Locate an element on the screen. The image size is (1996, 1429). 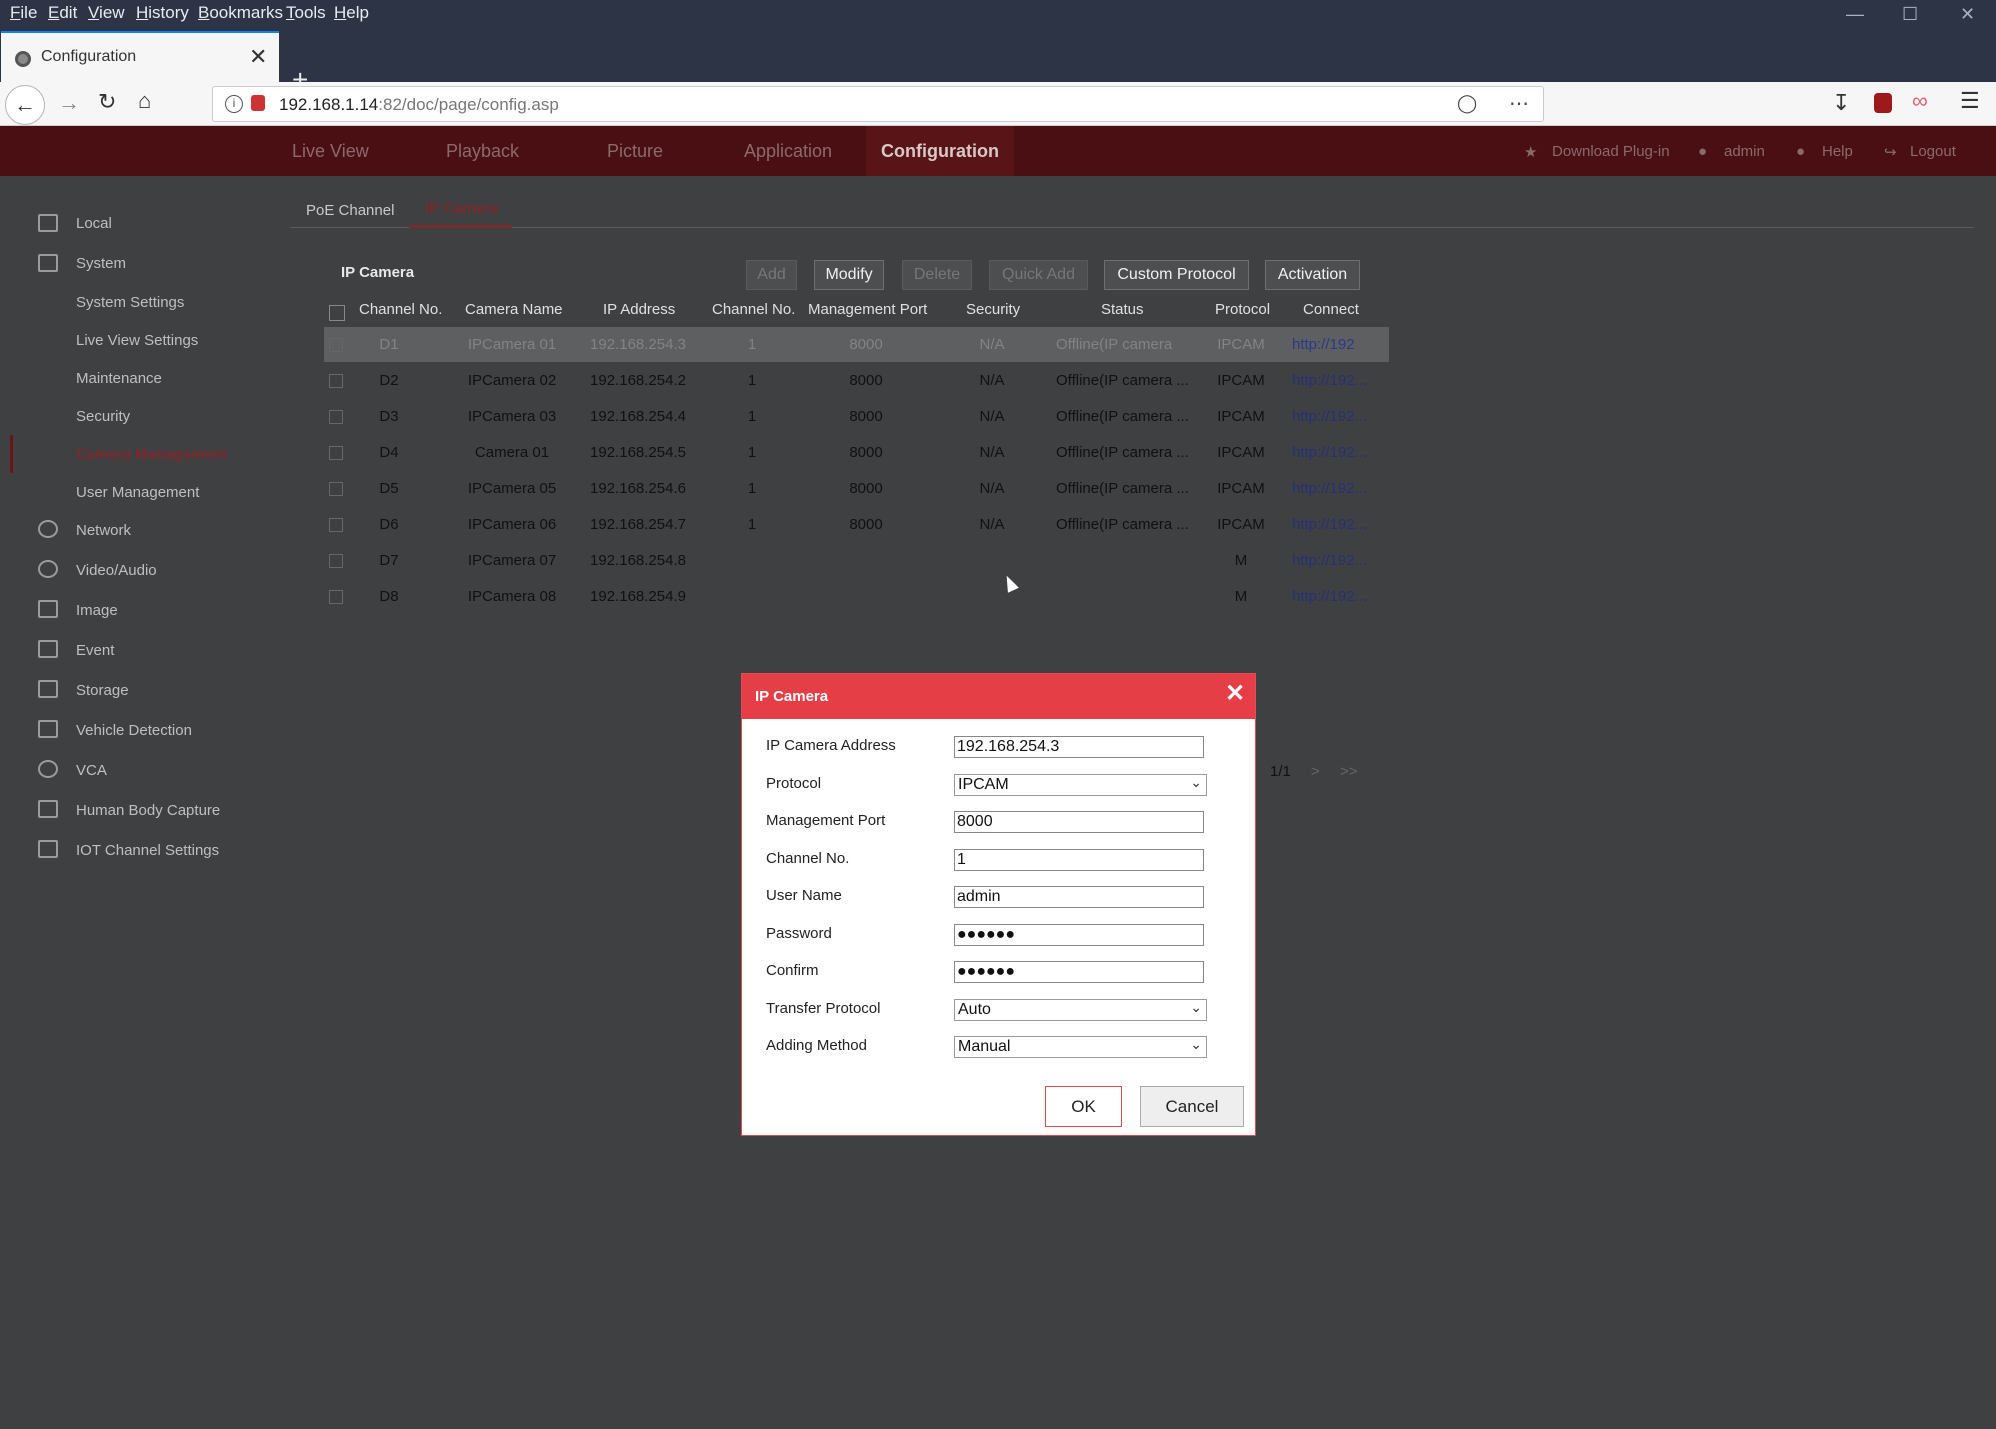
back-button: ← is located at coordinates (25, 105).